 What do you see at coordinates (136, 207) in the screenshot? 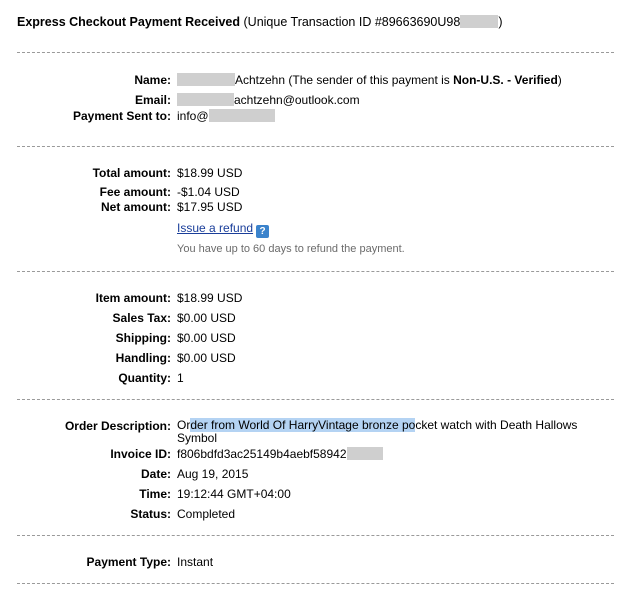
I see `net-label: Net amount:` at bounding box center [136, 207].